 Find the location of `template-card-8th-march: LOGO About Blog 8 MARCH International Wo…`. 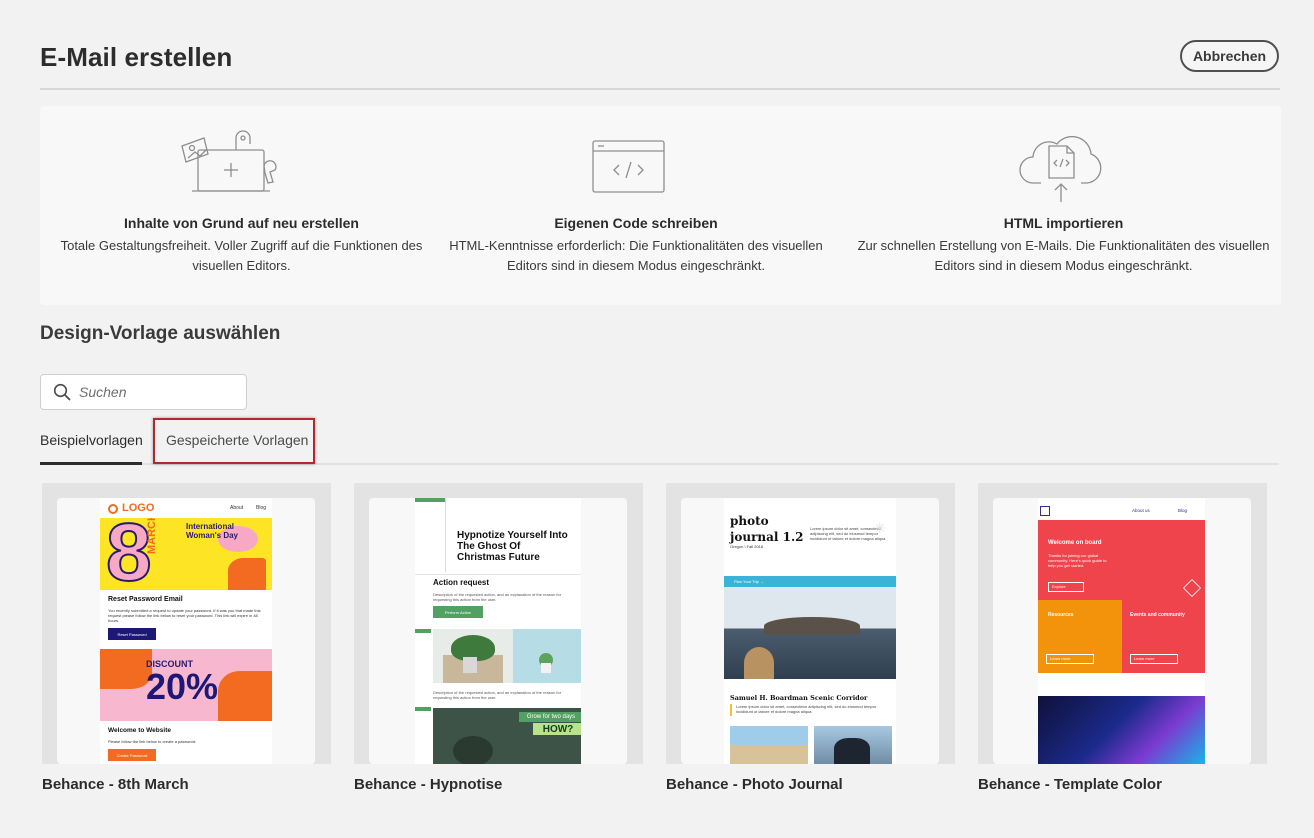

template-card-8th-march: LOGO About Blog 8 MARCH International Wo… is located at coordinates (186, 638).